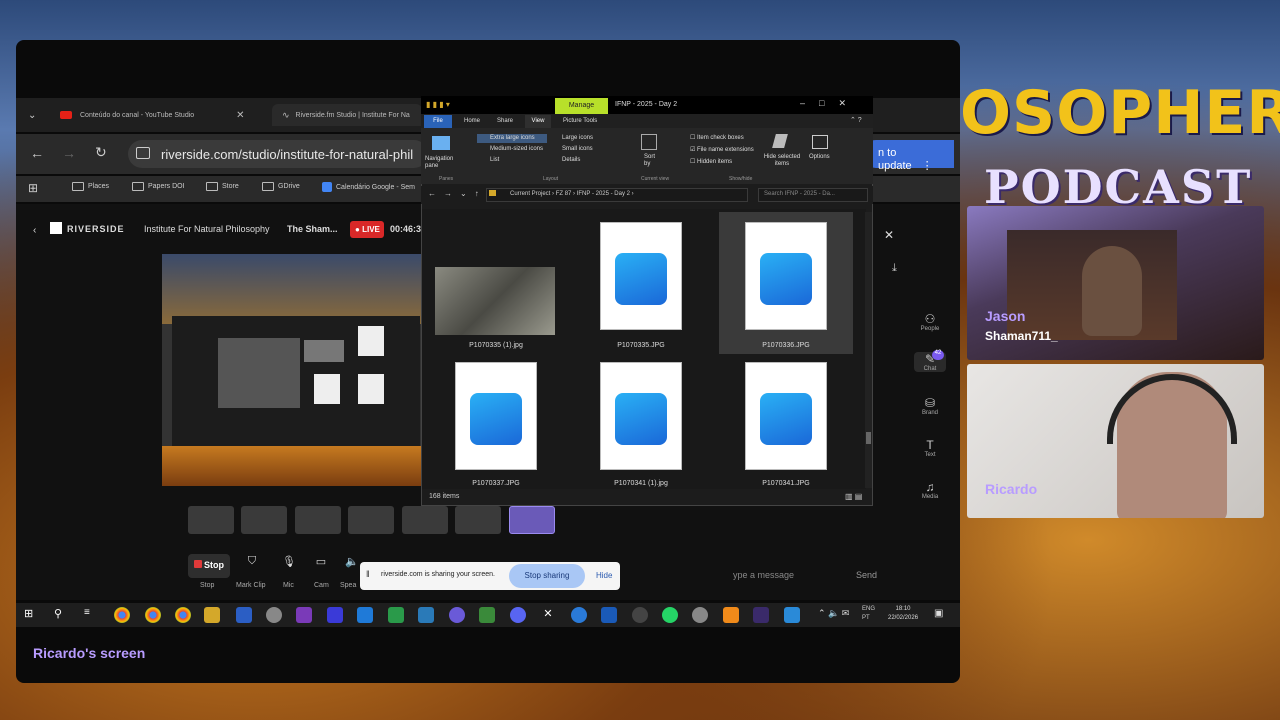  What do you see at coordinates (532, 520) in the screenshot?
I see `layout-thumb-selected` at bounding box center [532, 520].